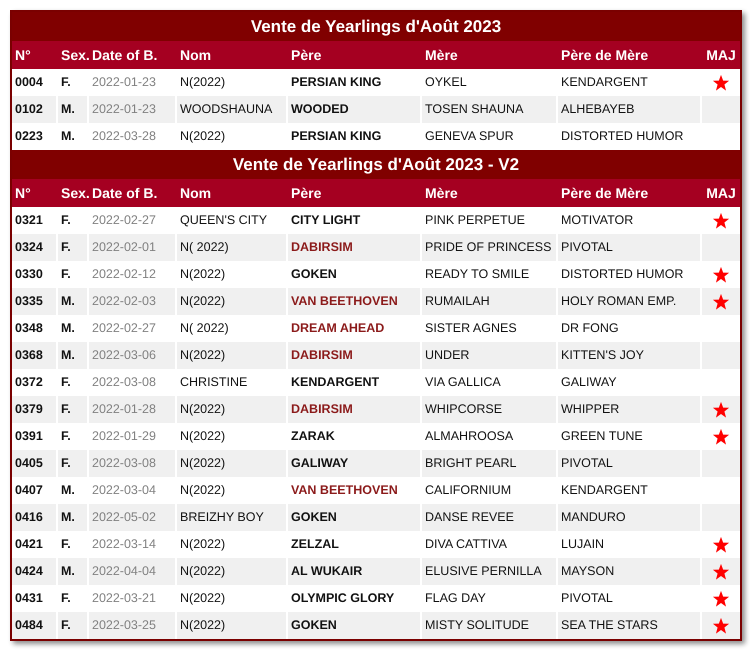 The width and height of the screenshot is (750, 651). Describe the element at coordinates (35, 625) in the screenshot. I see `table-cell: 0484` at that location.